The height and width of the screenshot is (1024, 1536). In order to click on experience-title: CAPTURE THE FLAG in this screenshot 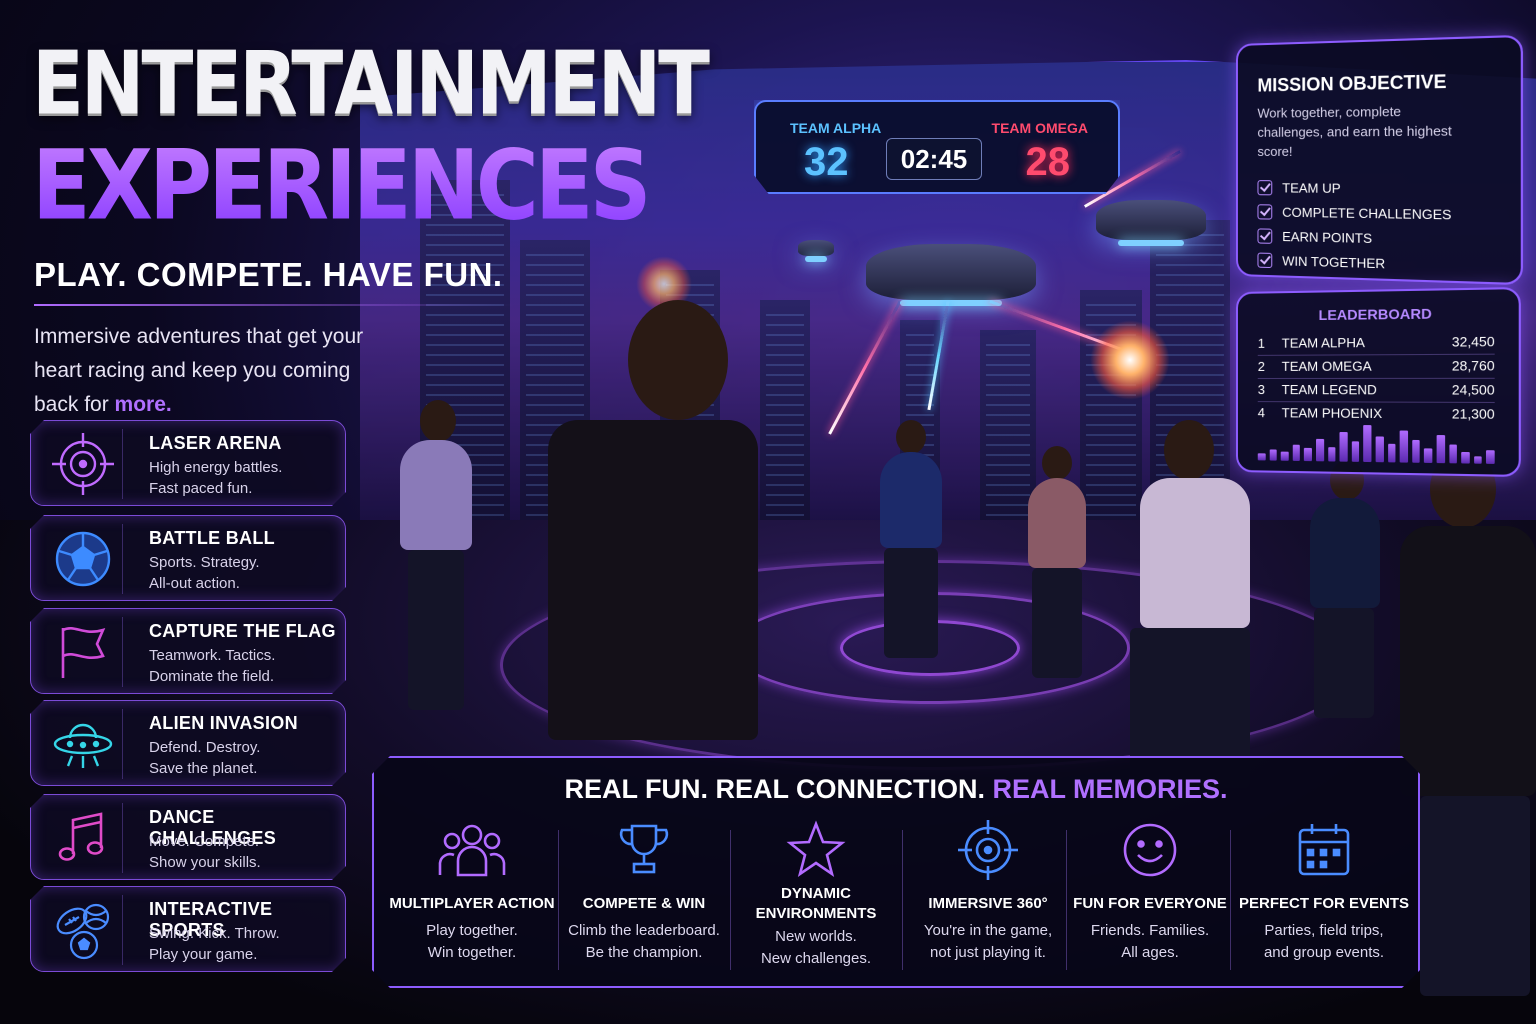, I will do `click(242, 631)`.